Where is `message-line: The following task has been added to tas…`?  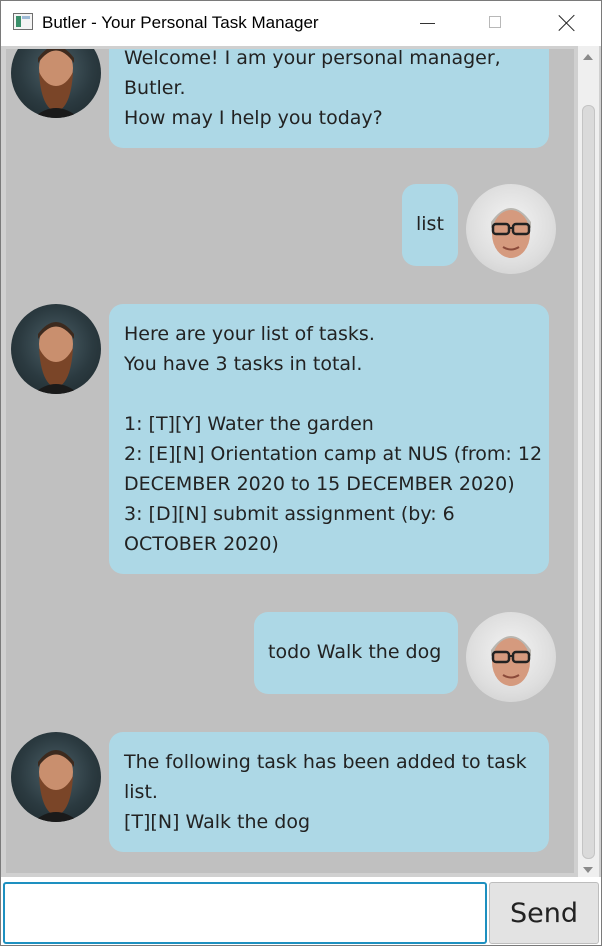
message-line: The following task has been added to tas… is located at coordinates (325, 762).